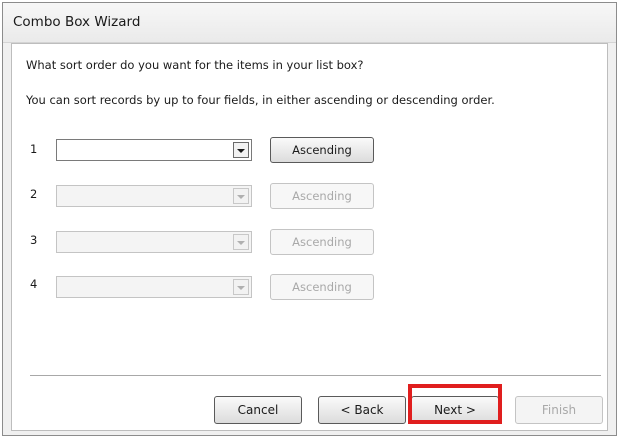 The width and height of the screenshot is (619, 438). What do you see at coordinates (322, 242) in the screenshot?
I see `sort-order-3-button: Ascending` at bounding box center [322, 242].